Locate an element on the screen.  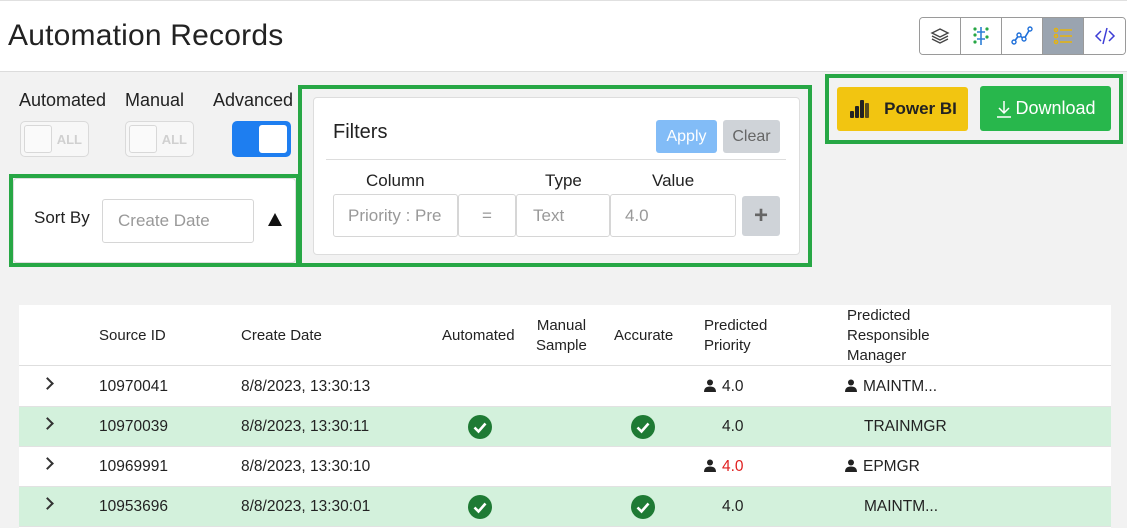
cell-create-date: 8/8/2023, 13:30:10 is located at coordinates (306, 466).